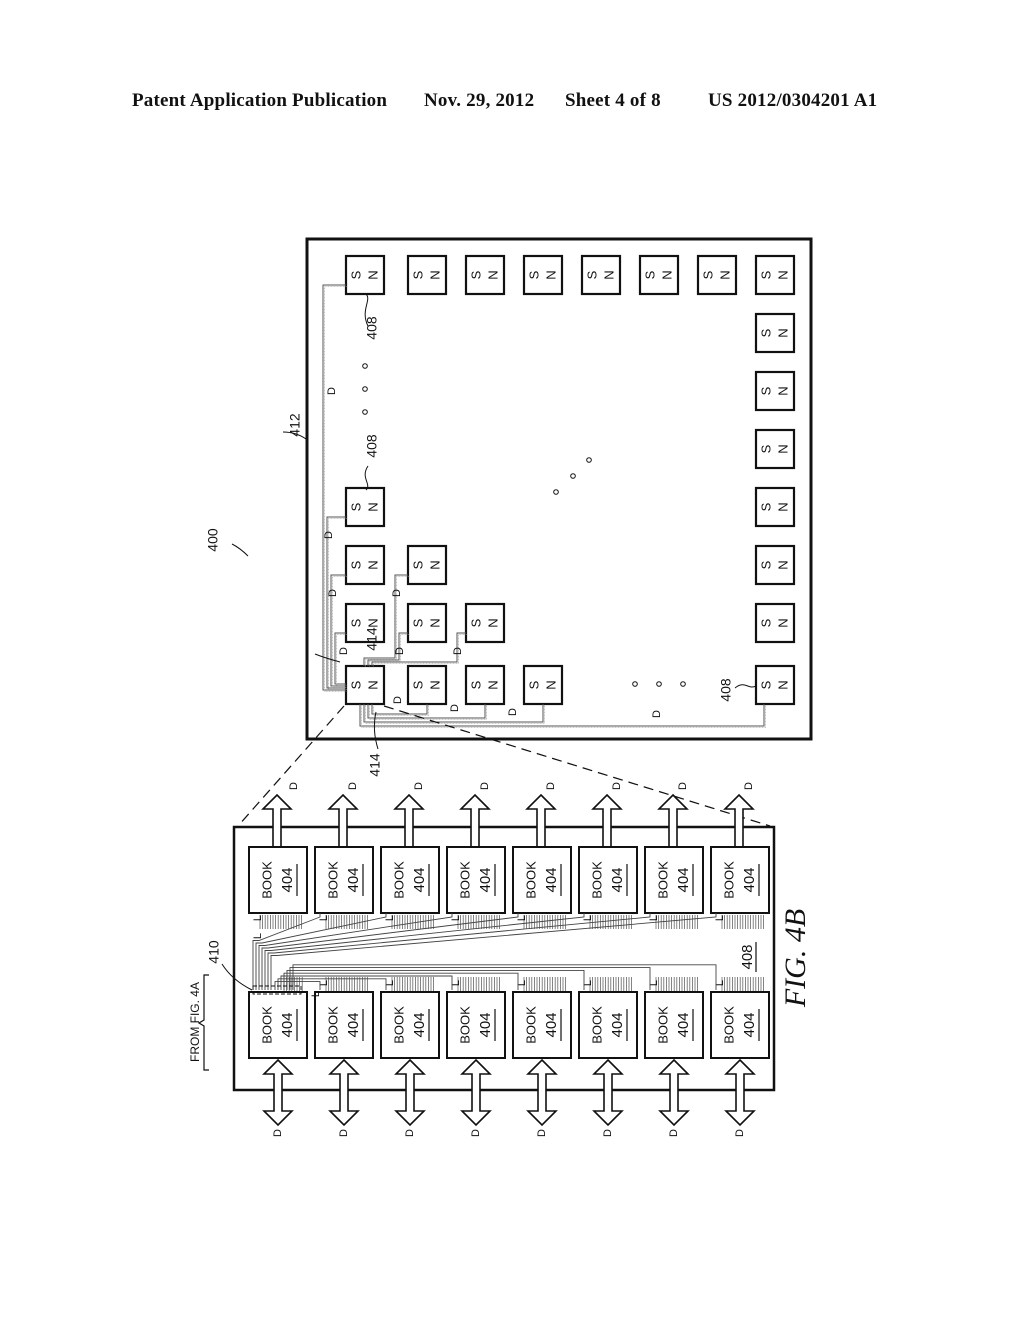 This screenshot has height=1320, width=1024. I want to click on d-label-upper-0: D, so click(294, 786).